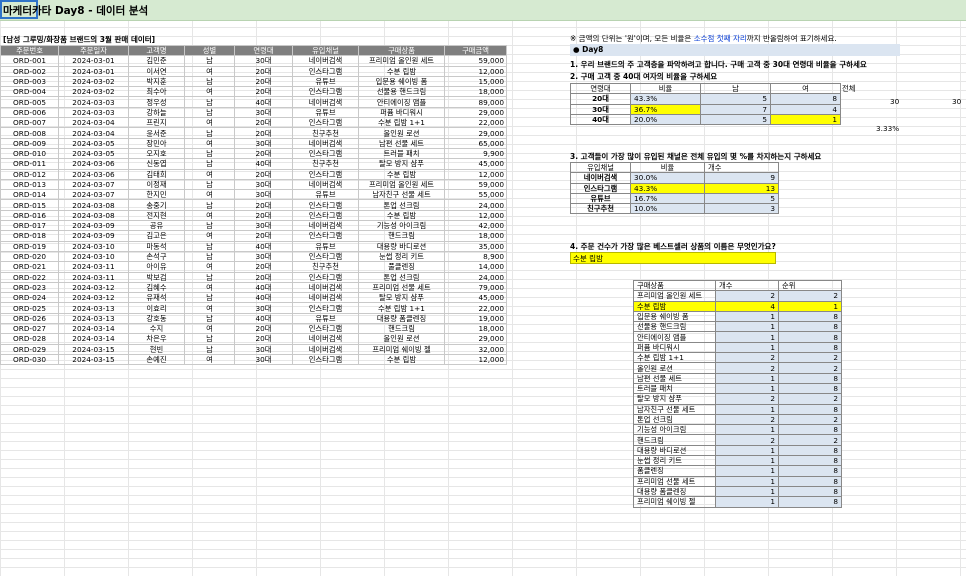 This screenshot has width=966, height=576. Describe the element at coordinates (29, 359) in the screenshot. I see `table-cell: ORD-030` at that location.